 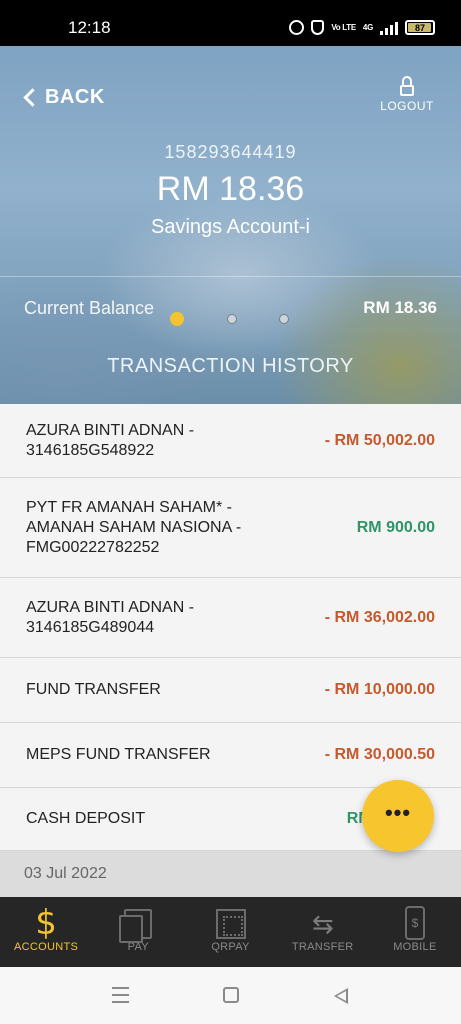 What do you see at coordinates (400, 307) in the screenshot?
I see `current-balance-value: RM 18.36` at bounding box center [400, 307].